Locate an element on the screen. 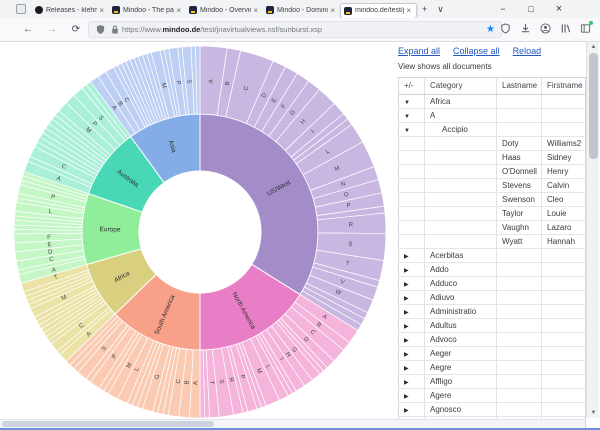 The height and width of the screenshot is (430, 600). table-row-person: Taylor Louie is located at coordinates (492, 214).